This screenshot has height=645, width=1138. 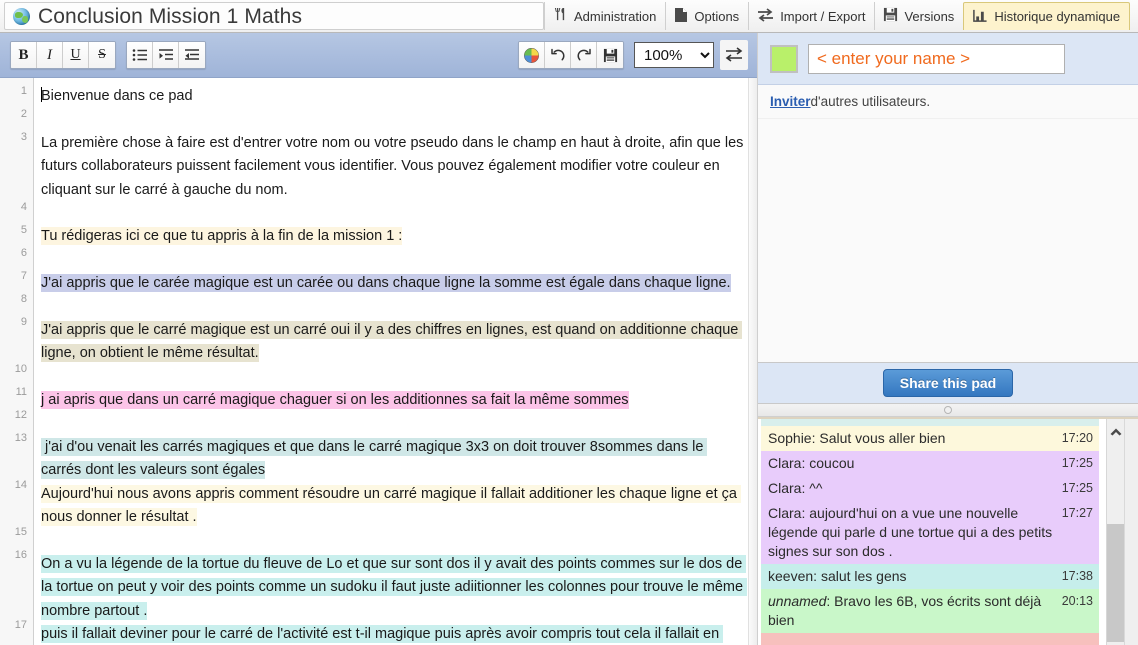 What do you see at coordinates (1047, 16) in the screenshot?
I see `menu-item-historique-dynamique: Historique dynamique` at bounding box center [1047, 16].